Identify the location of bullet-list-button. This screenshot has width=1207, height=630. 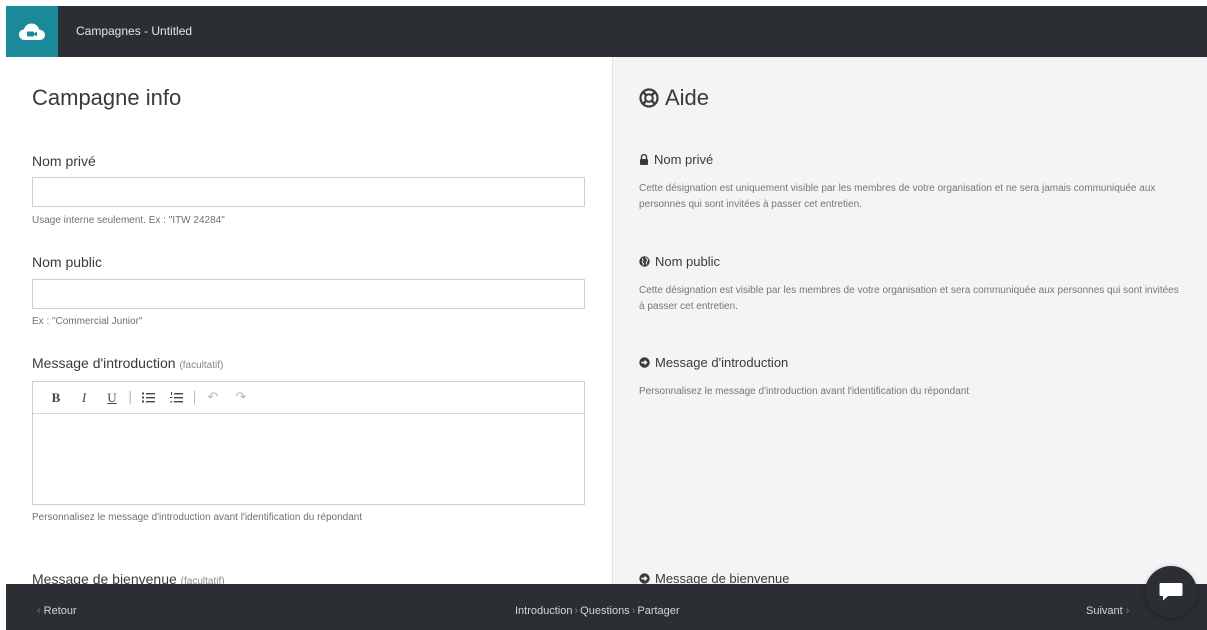
(148, 398).